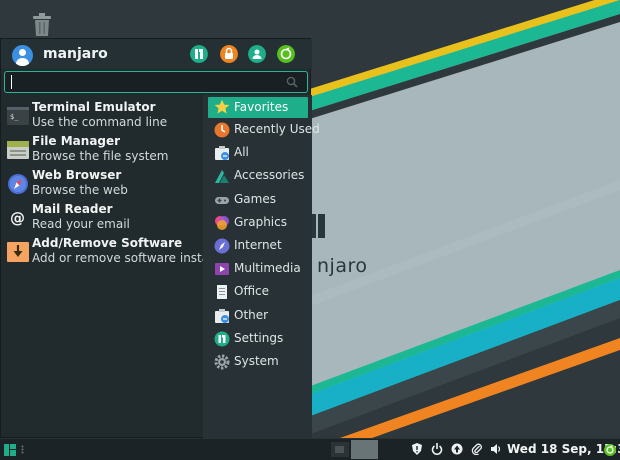 The height and width of the screenshot is (460, 620). I want to click on mail-icon: @, so click(17, 218).